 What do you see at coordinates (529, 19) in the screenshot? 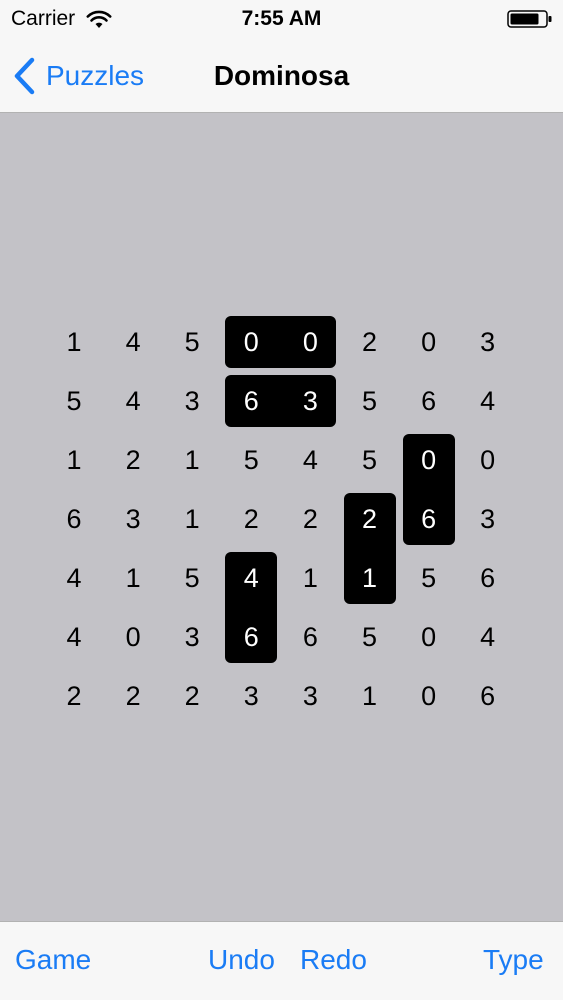
I see `battery-icon` at bounding box center [529, 19].